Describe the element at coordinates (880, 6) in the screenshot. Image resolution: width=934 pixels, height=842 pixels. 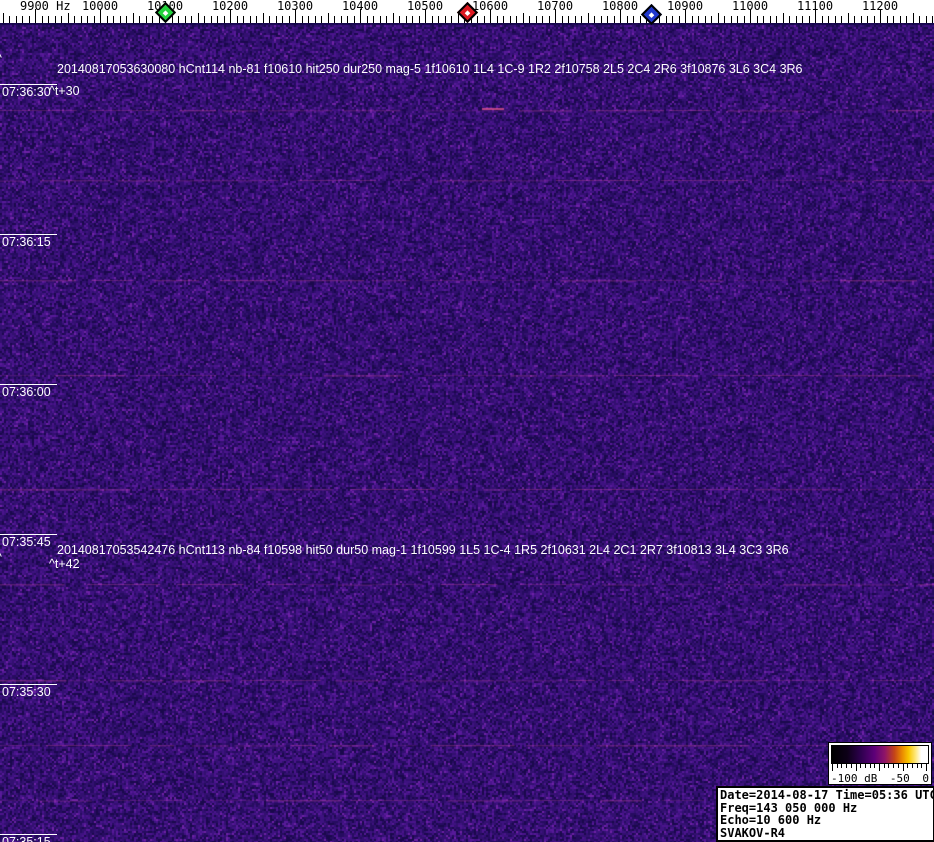
I see `ruler-freq-label: 11200` at that location.